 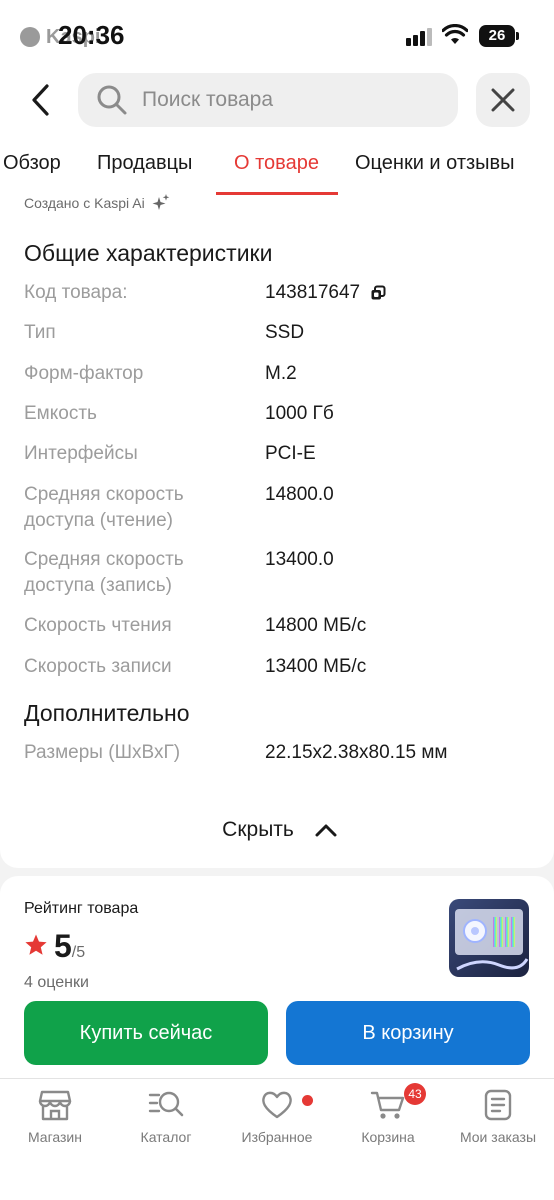 I want to click on ai-note-text: Создано с Kaspi Ai, so click(x=84, y=203).